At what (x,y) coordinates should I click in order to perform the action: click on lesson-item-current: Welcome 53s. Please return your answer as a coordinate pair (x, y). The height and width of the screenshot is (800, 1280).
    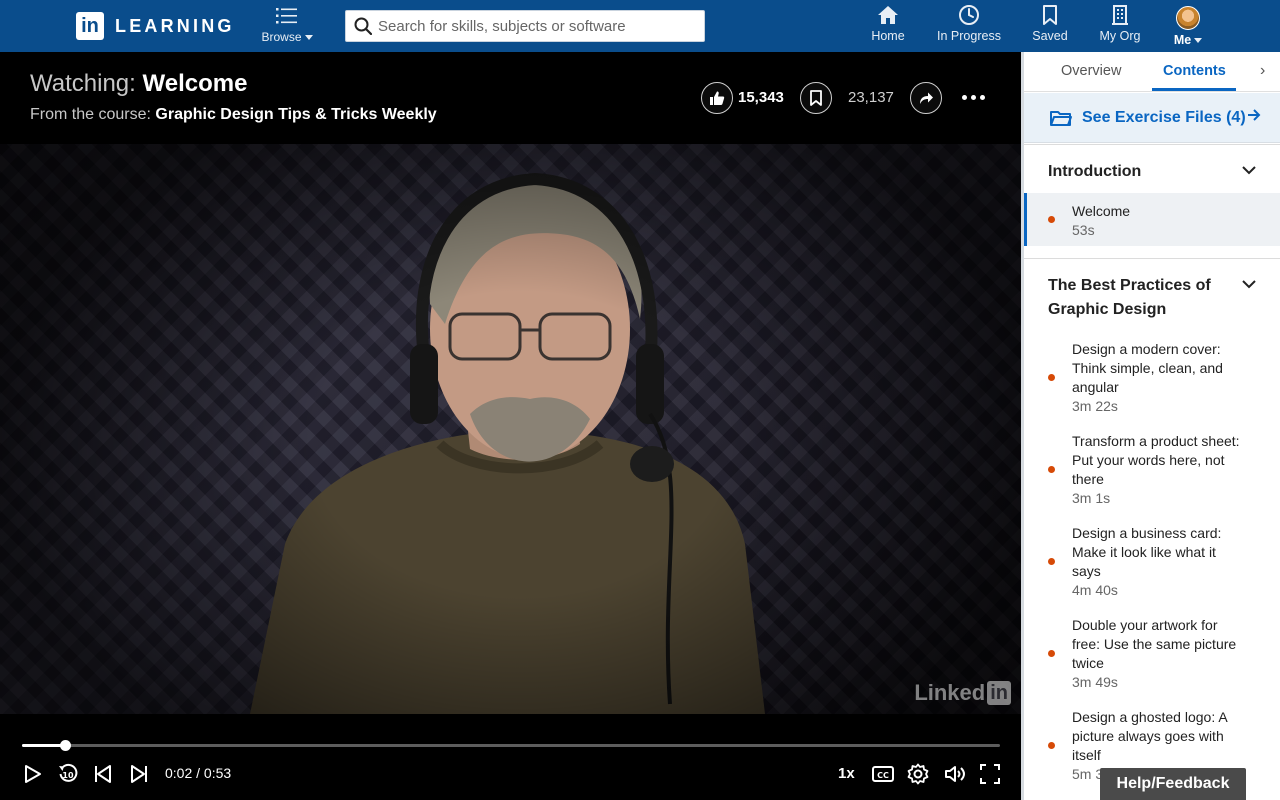
    Looking at the image, I should click on (1152, 219).